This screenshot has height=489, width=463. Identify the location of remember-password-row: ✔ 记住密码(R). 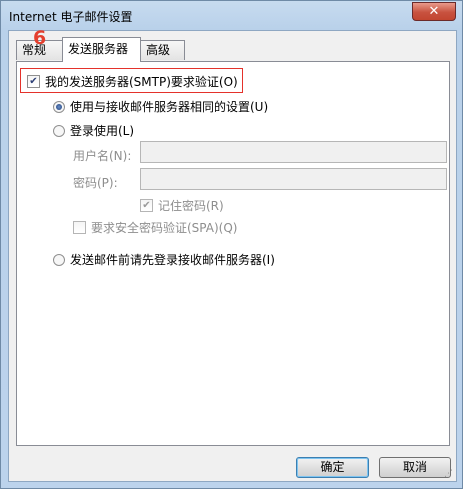
(182, 205).